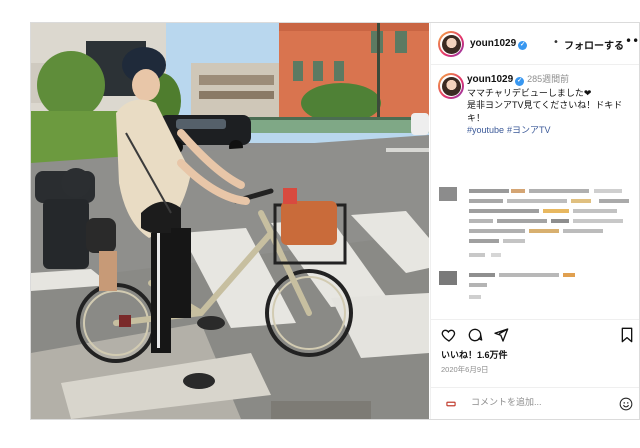 The image size is (640, 448). Describe the element at coordinates (548, 79) in the screenshot. I see `caption-time: 285週間前` at that location.